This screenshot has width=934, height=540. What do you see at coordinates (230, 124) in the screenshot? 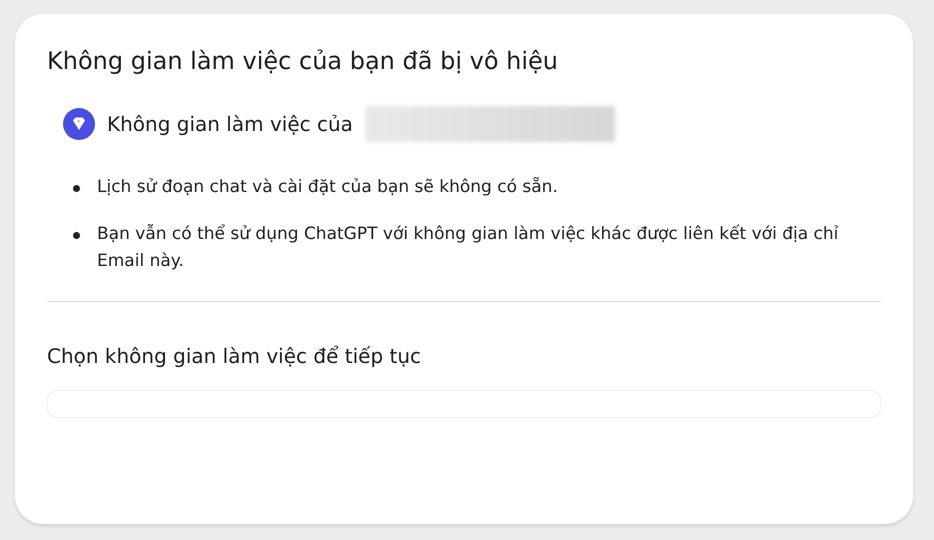
I see `workspace-label: Không gian làm việc của` at bounding box center [230, 124].